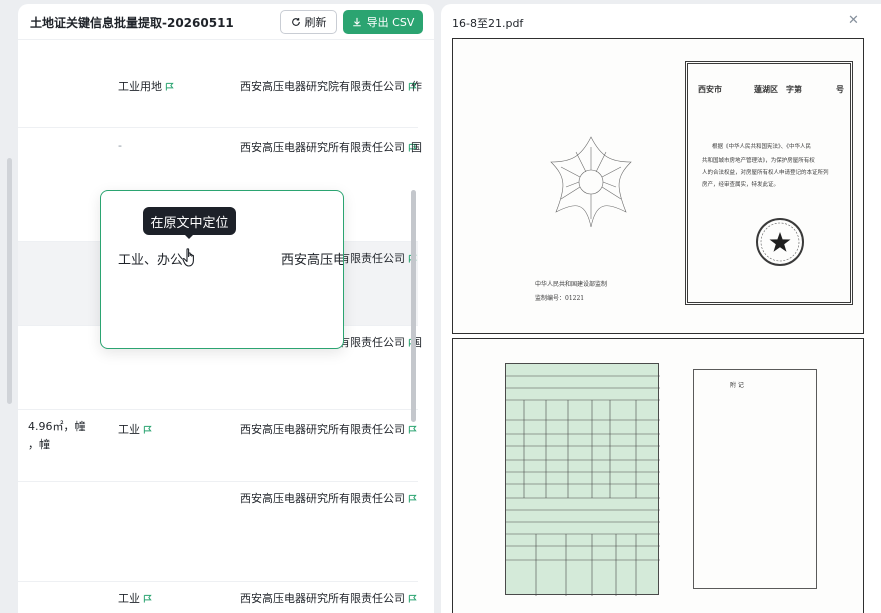 The width and height of the screenshot is (881, 613). I want to click on issuer-text: 中华人民共和国建设部监制, so click(571, 284).